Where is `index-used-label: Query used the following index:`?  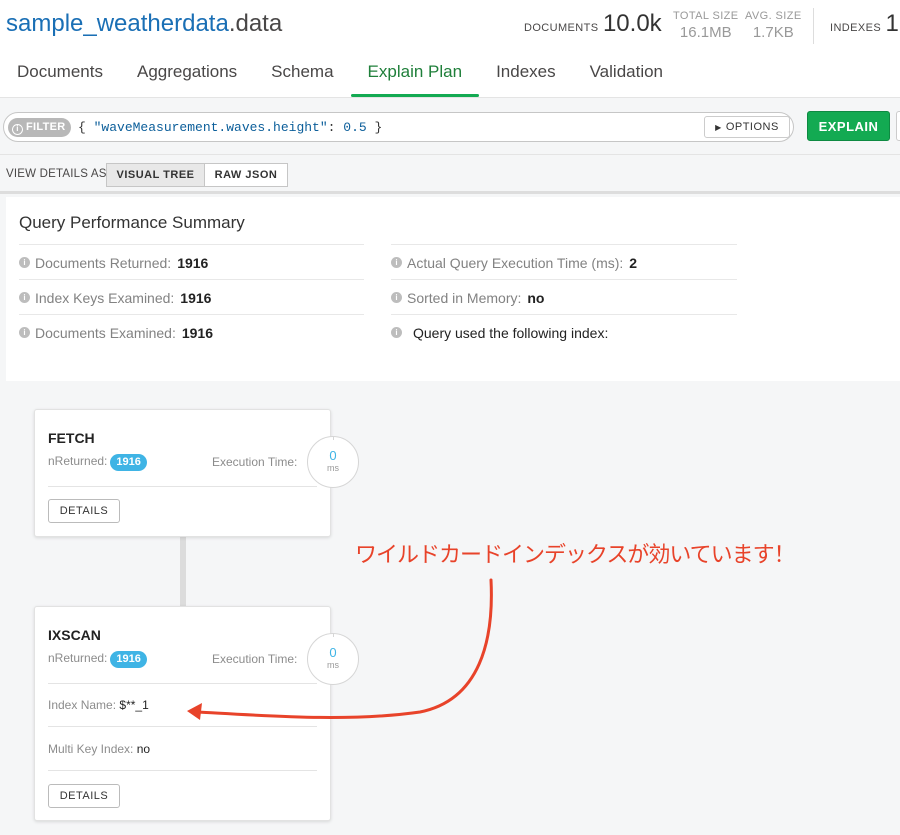 index-used-label: Query used the following index: is located at coordinates (511, 333).